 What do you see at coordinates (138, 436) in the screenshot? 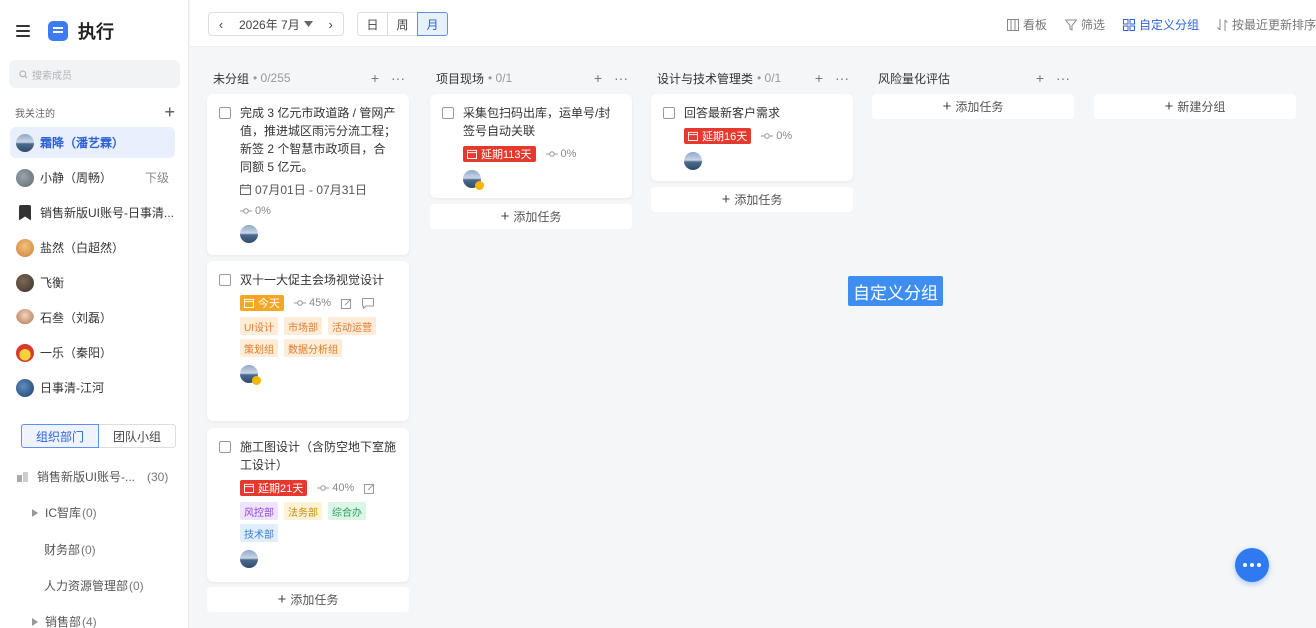
I see `tab-team-groups: 团队小组` at bounding box center [138, 436].